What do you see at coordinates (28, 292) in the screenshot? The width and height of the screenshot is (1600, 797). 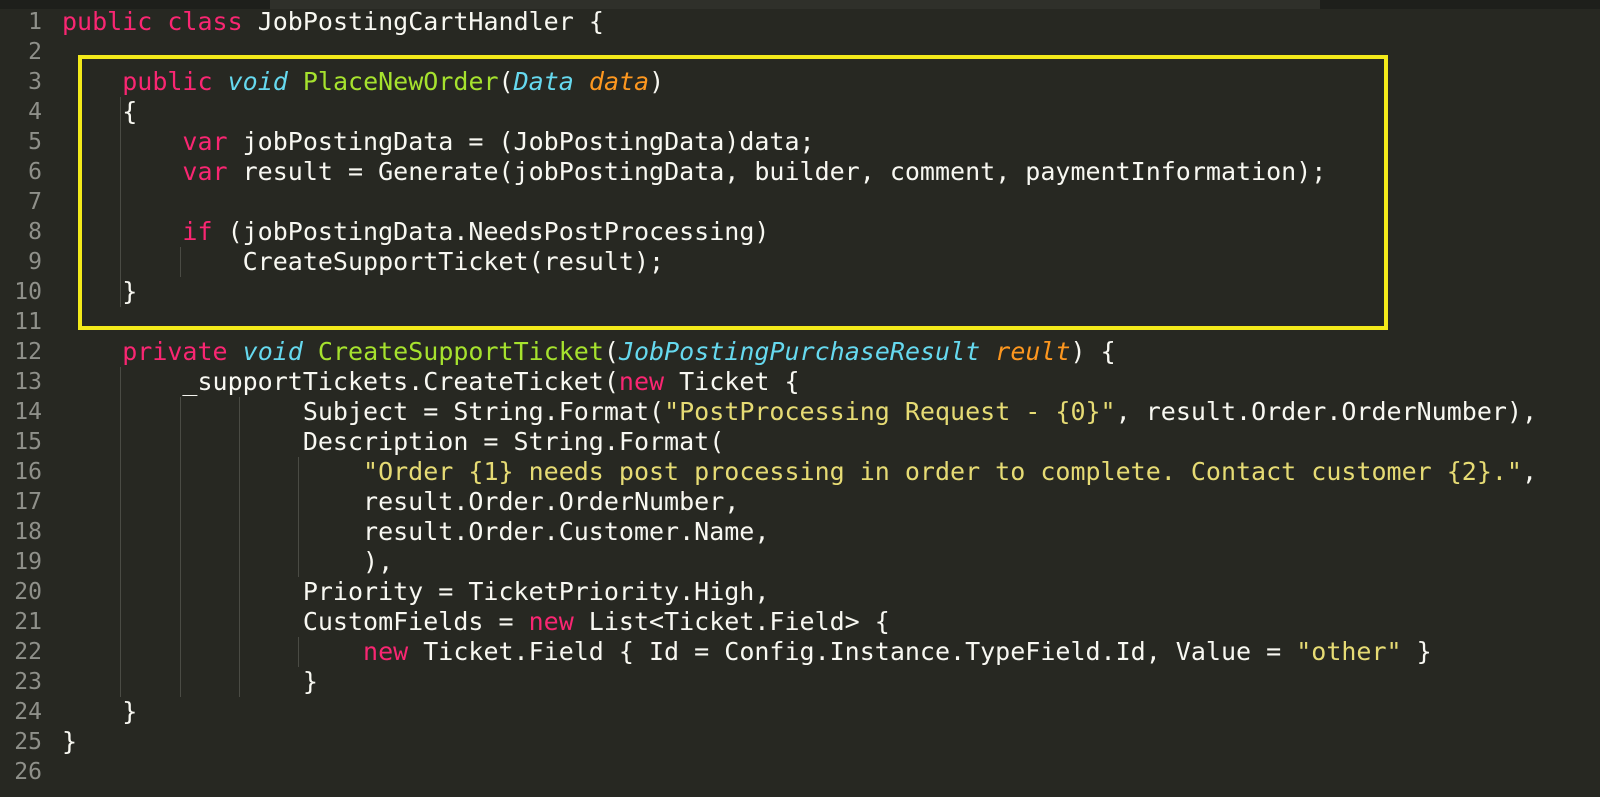 I see `line-number: 10` at bounding box center [28, 292].